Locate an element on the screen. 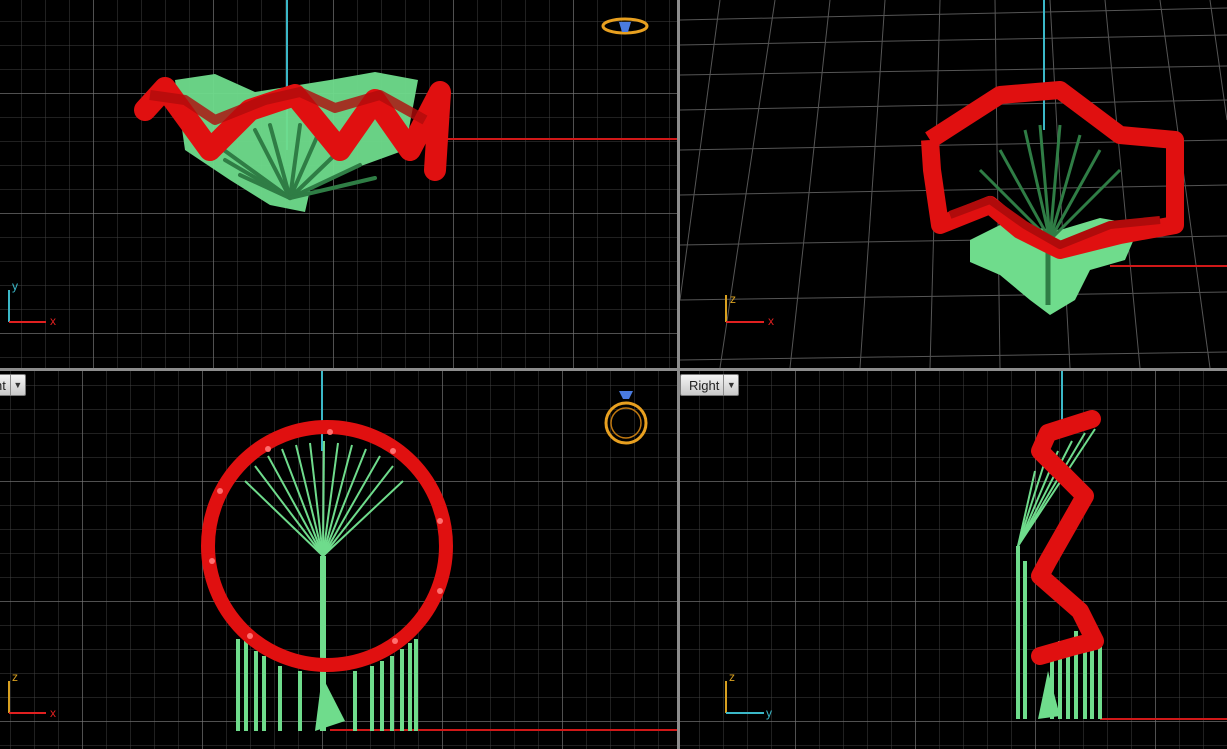 This screenshot has height=749, width=1227. viewport-label-front: nt ▼ is located at coordinates (13, 385).